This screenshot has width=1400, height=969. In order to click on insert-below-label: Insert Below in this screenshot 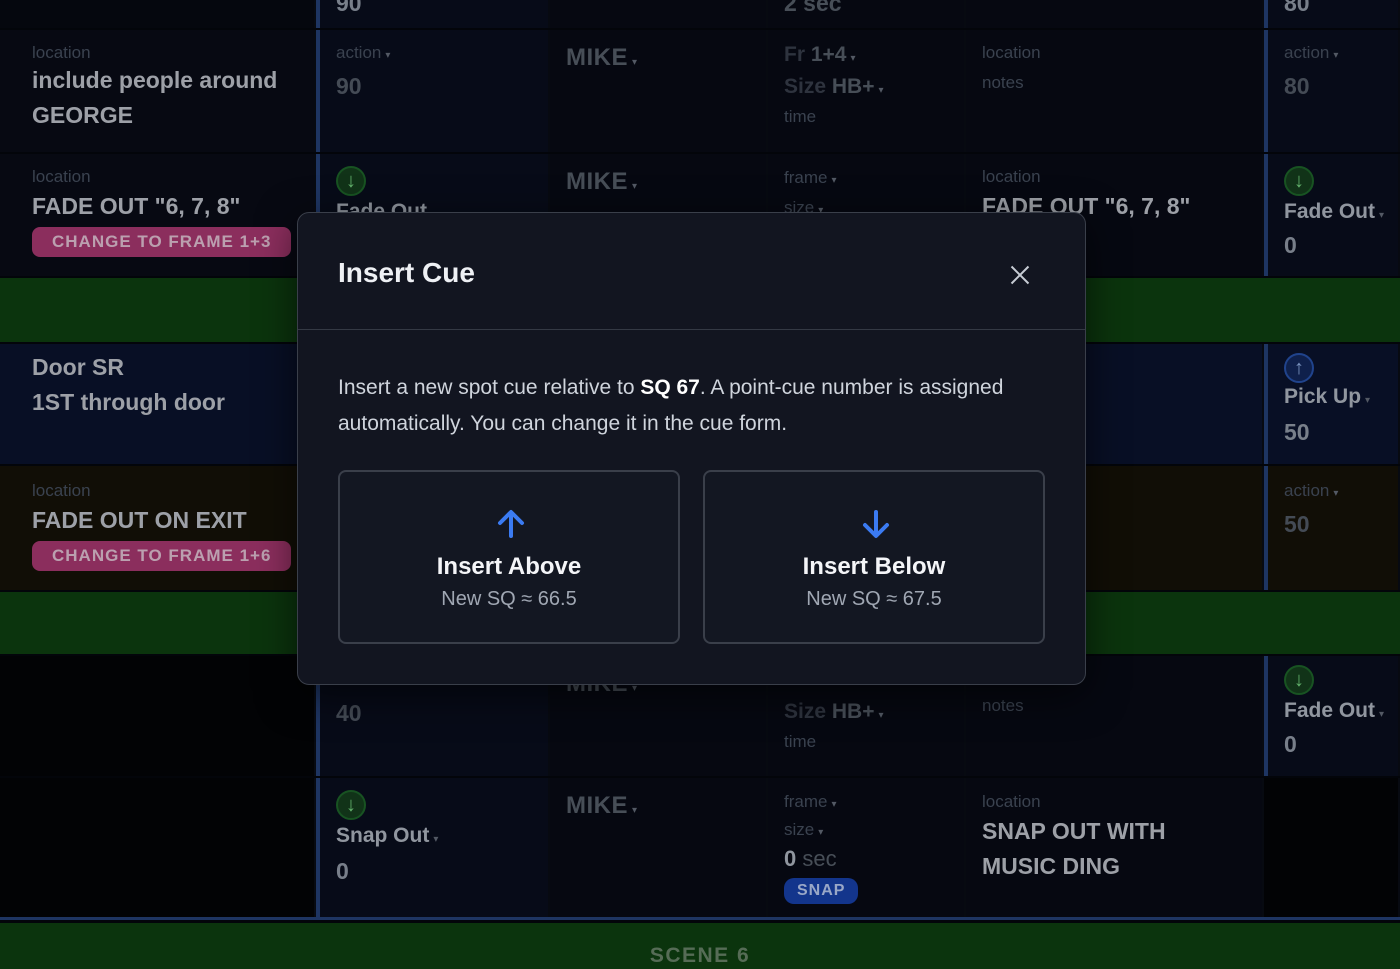, I will do `click(874, 566)`.